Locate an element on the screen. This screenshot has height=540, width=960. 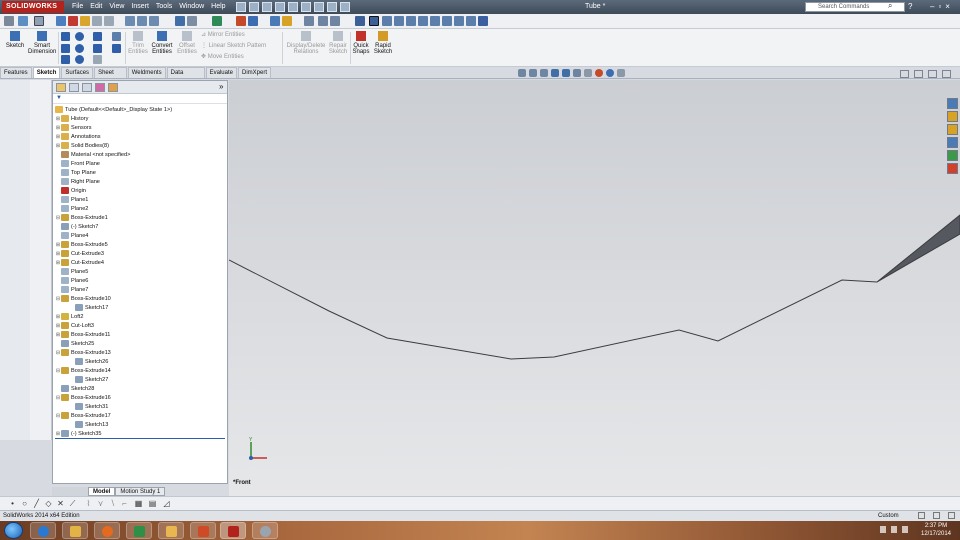
line-icon: ╱ is located at coordinates (36, 503).